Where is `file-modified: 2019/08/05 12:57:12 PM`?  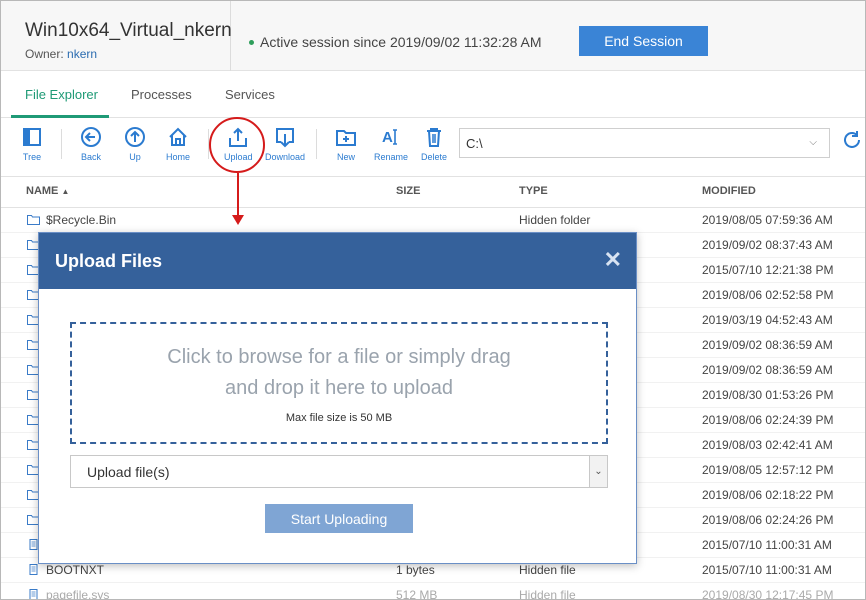
file-modified: 2019/08/05 12:57:12 PM is located at coordinates (768, 470).